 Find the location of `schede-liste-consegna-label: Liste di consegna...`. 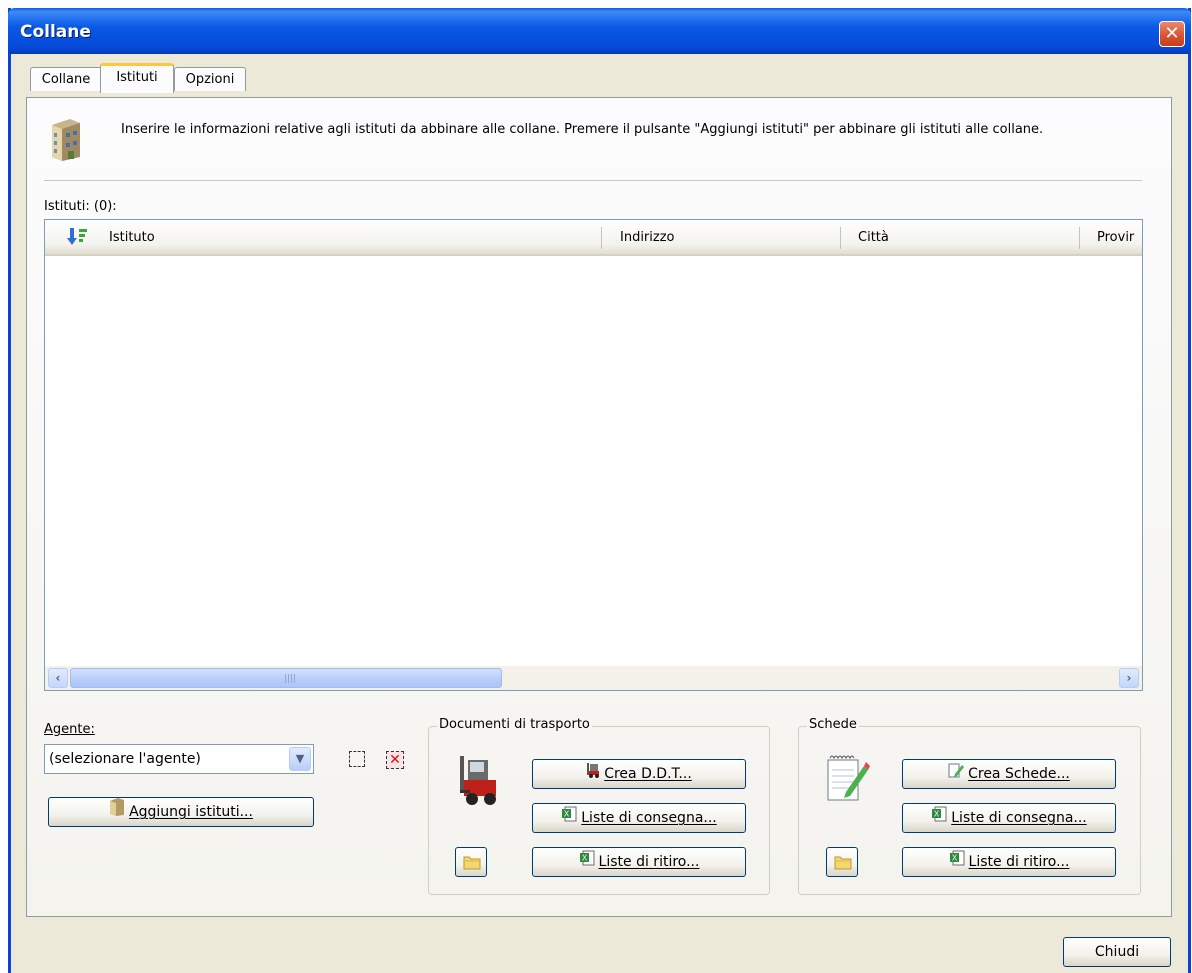

schede-liste-consegna-label: Liste di consegna... is located at coordinates (1019, 818).